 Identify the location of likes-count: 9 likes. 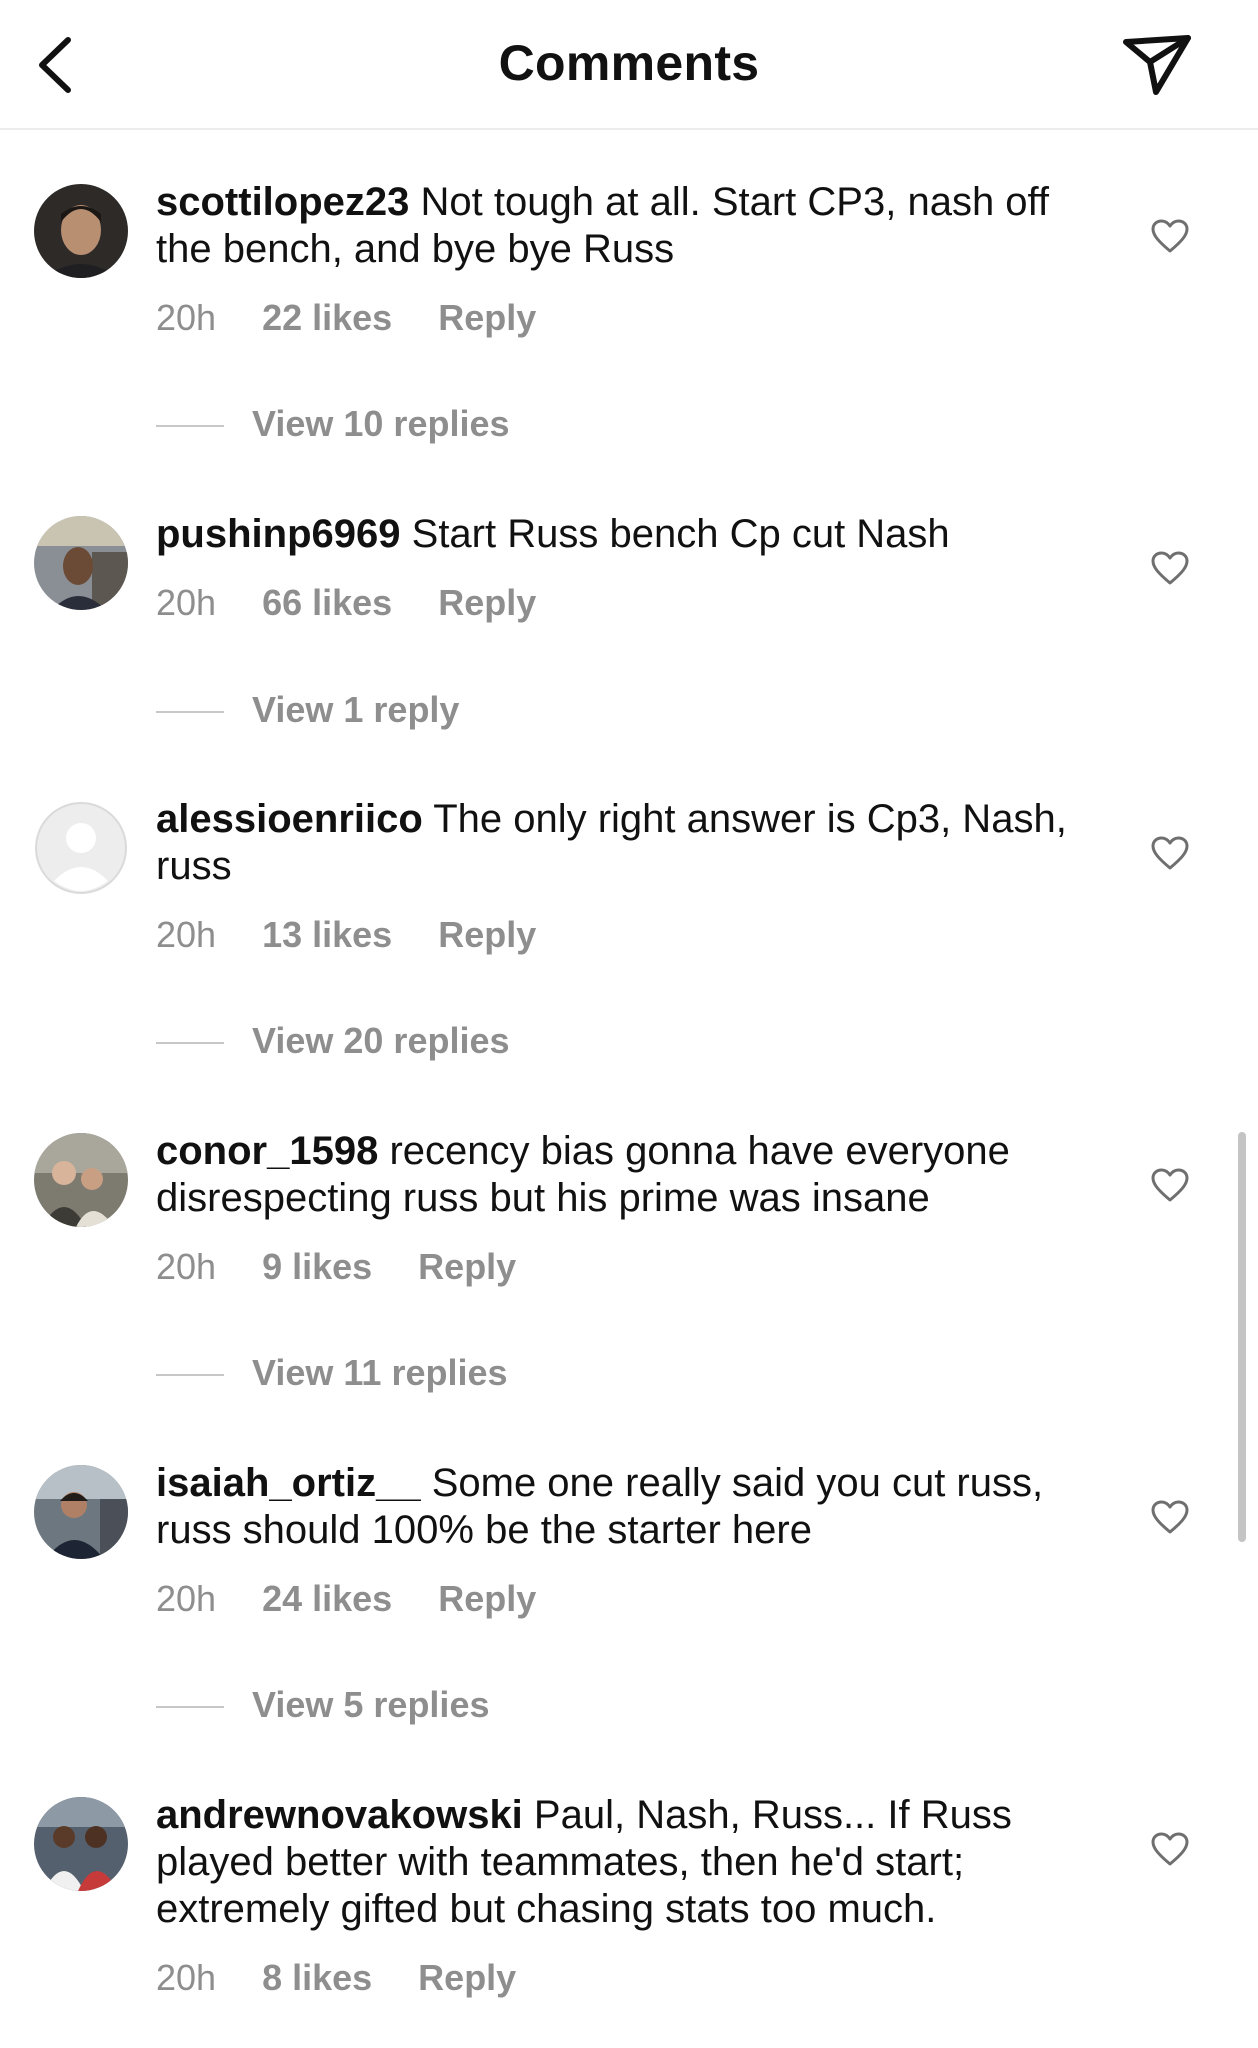
(317, 1267).